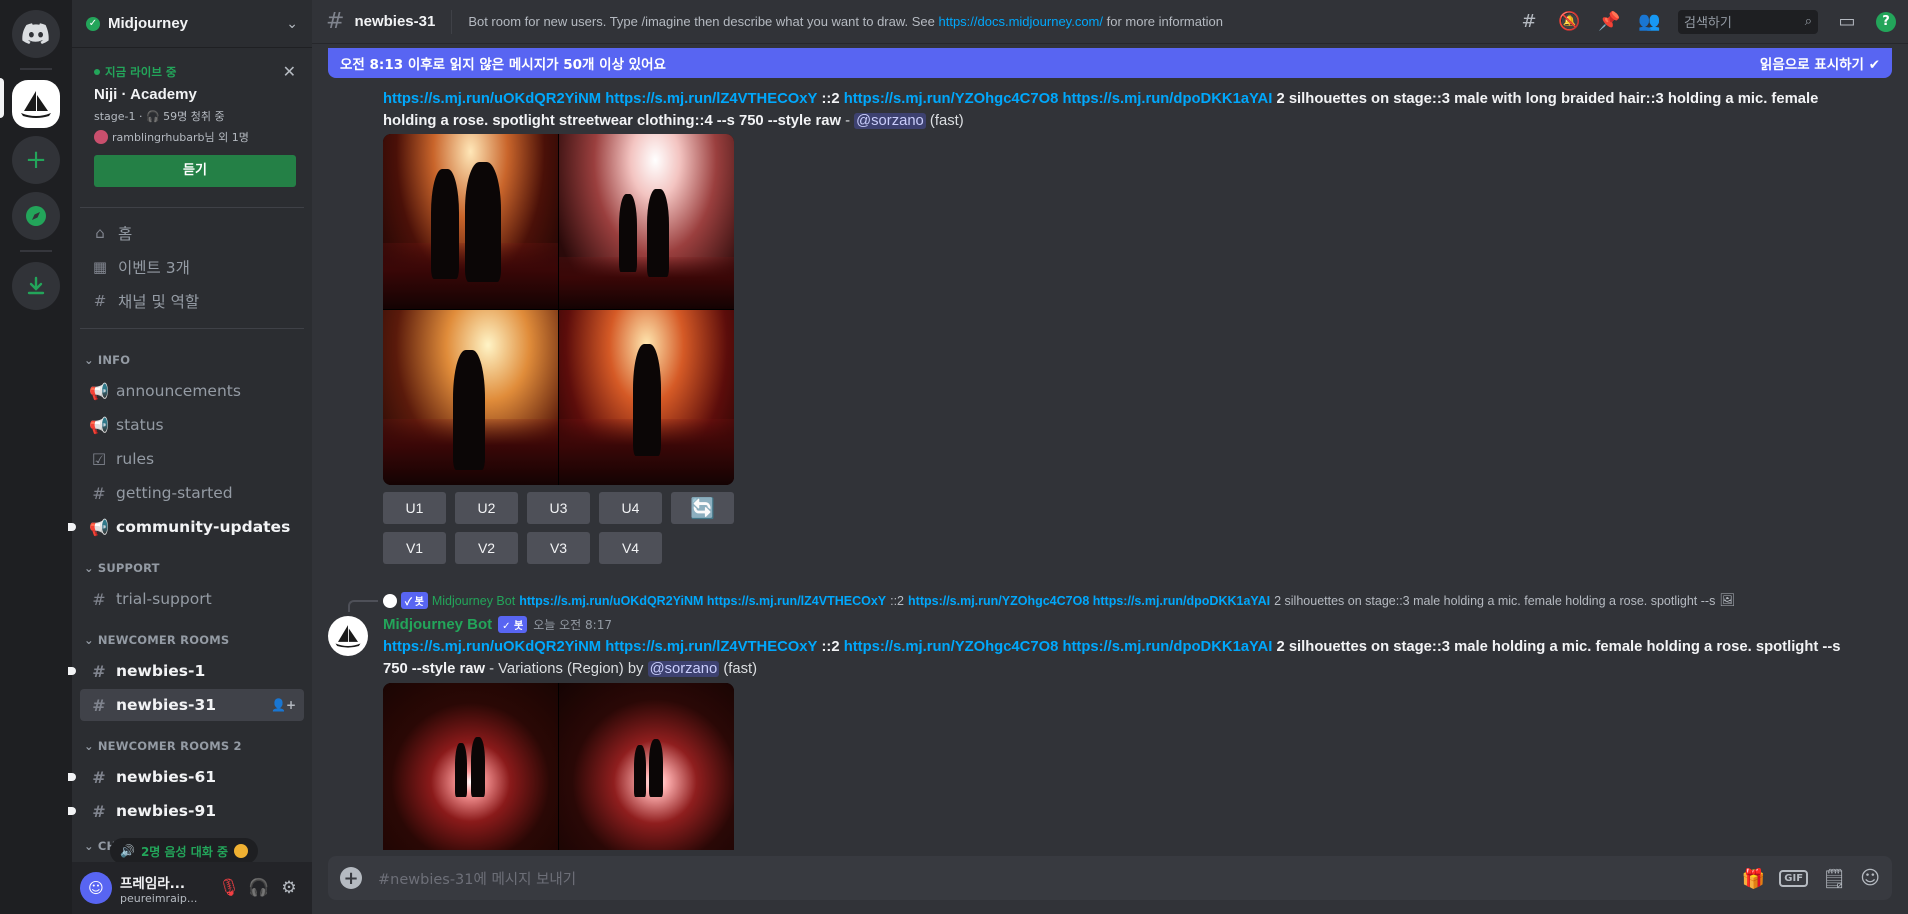 This screenshot has width=1908, height=914. What do you see at coordinates (1569, 21) in the screenshot?
I see `notification-bell-muted-icon: 🔕` at bounding box center [1569, 21].